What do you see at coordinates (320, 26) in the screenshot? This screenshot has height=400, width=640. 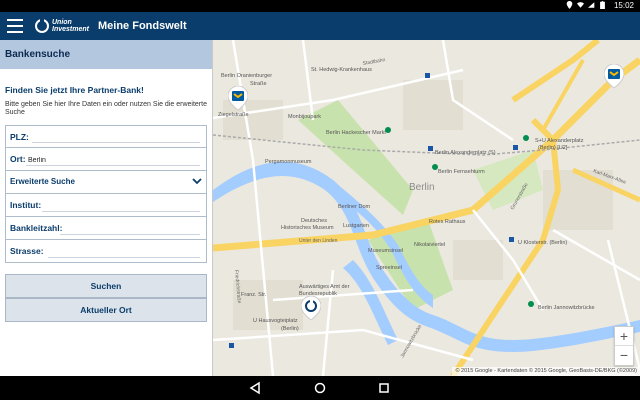 I see `app-bar: Union Investment Meine Fondswelt` at bounding box center [320, 26].